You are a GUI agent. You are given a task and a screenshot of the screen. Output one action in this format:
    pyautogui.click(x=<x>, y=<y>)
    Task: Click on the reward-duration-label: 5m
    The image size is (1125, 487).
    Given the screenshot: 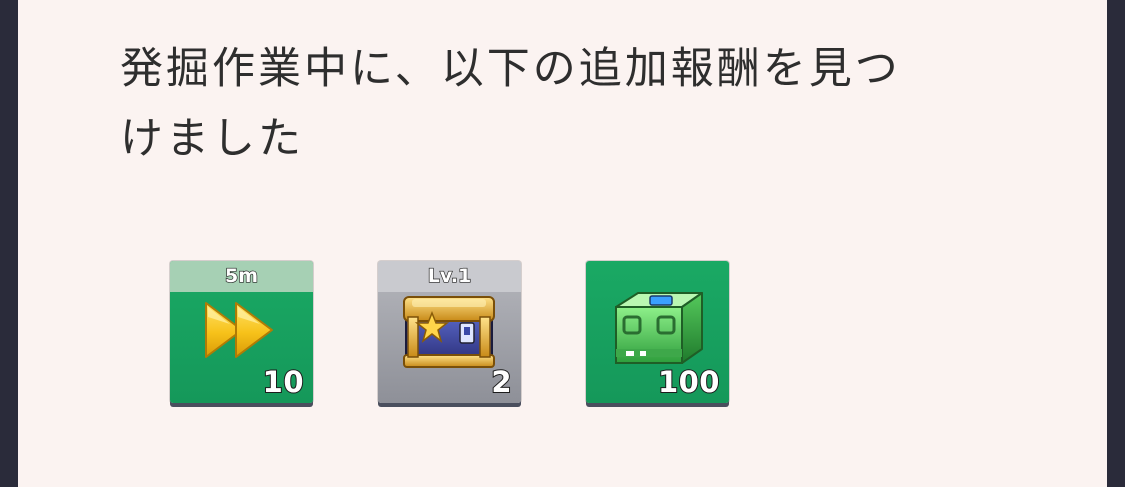 What is the action you would take?
    pyautogui.click(x=241, y=276)
    